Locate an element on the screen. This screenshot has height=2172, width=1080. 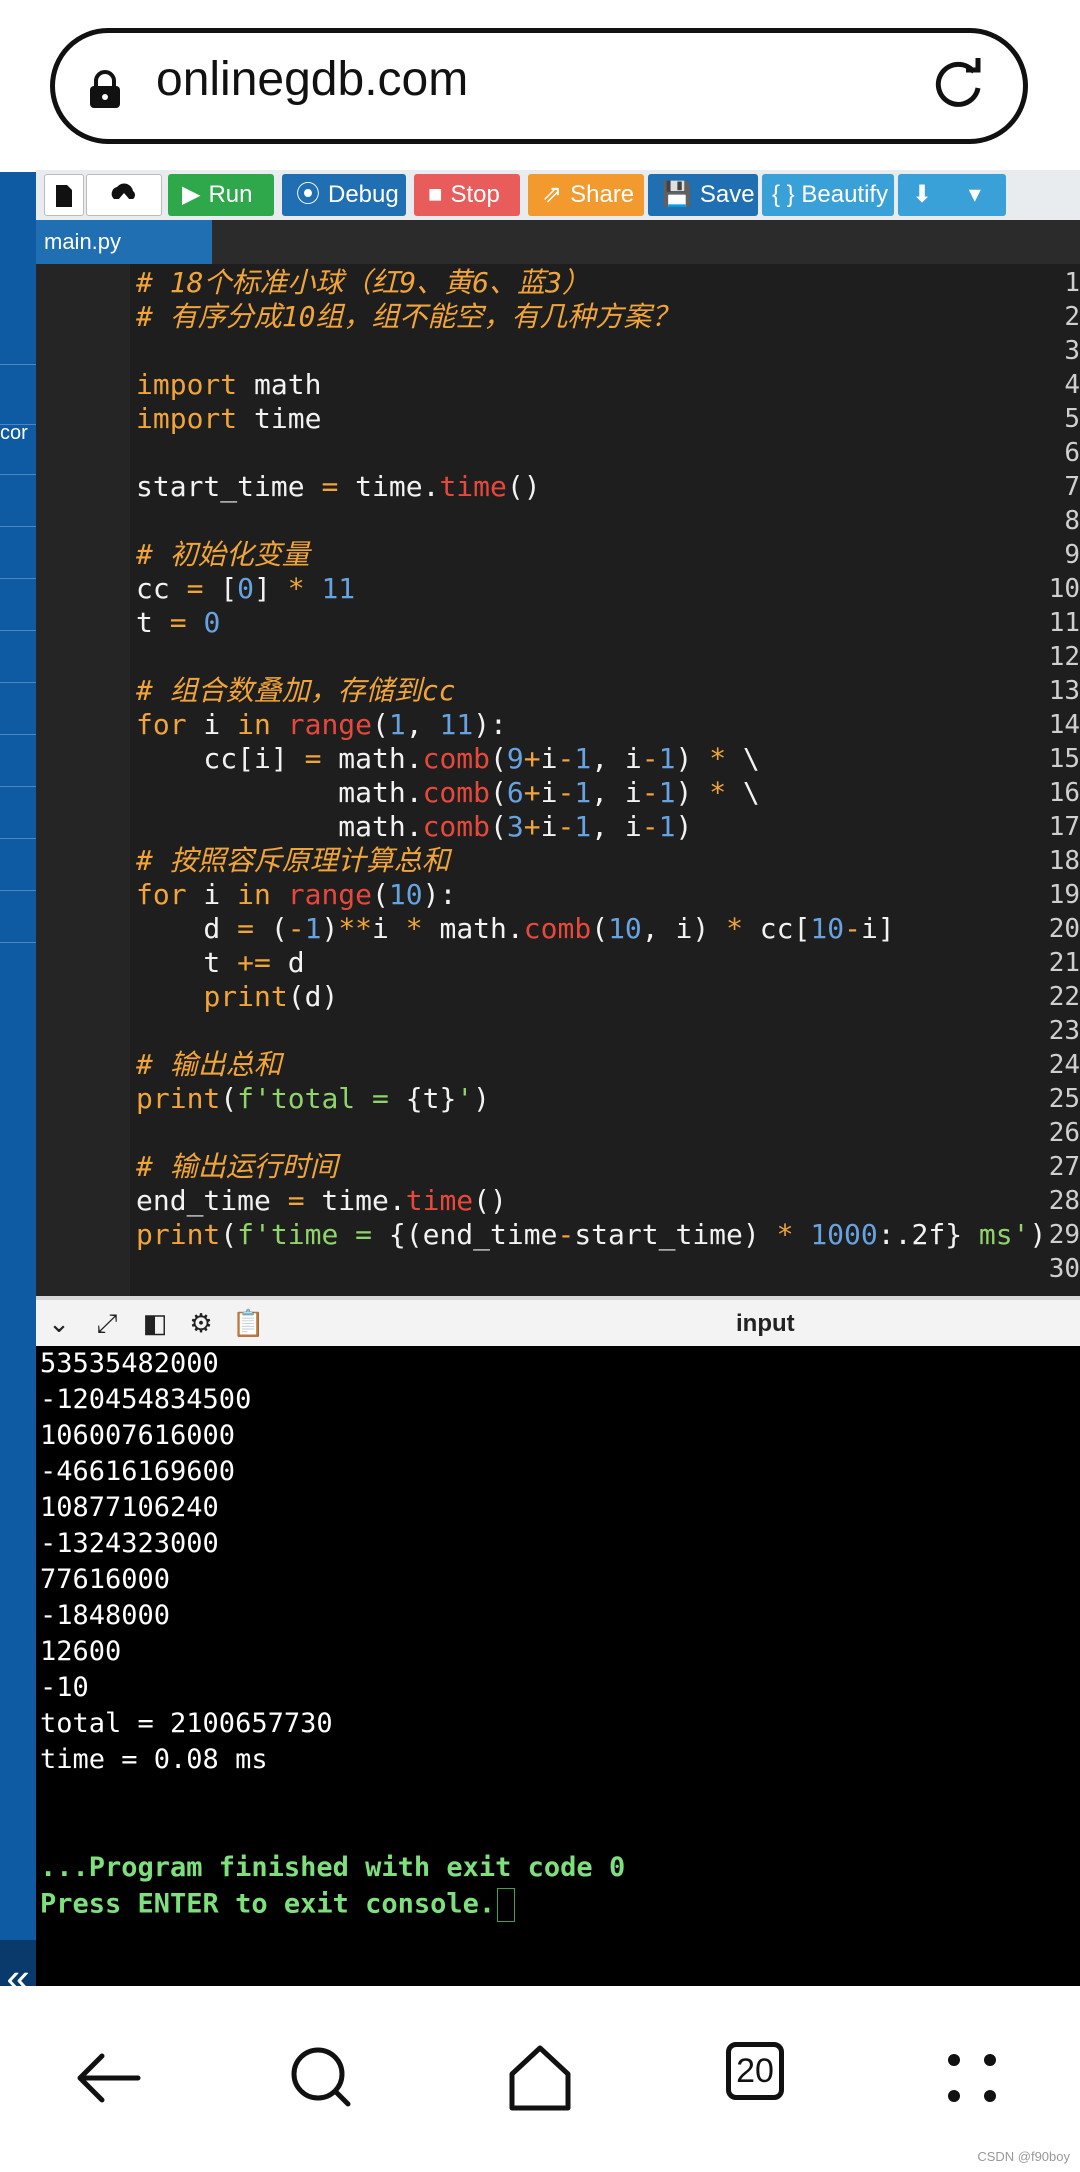
download-icon: ⬇ is located at coordinates (922, 194).